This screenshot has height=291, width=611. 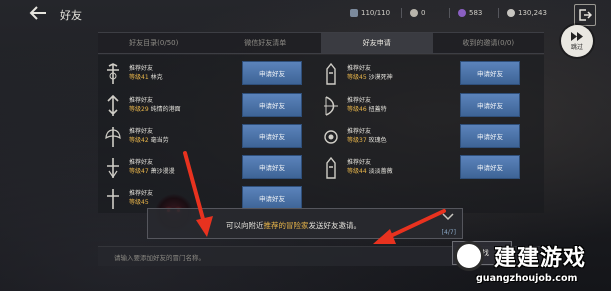 I want to click on list-item: 推荐好友 等级41 林克 申请好友, so click(x=203, y=74).